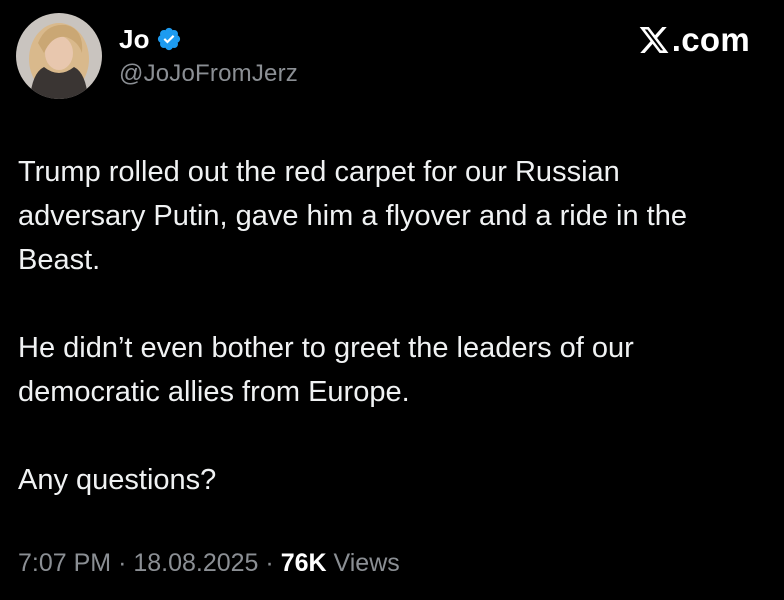 The image size is (784, 600). What do you see at coordinates (304, 563) in the screenshot?
I see `views-count: 76K` at bounding box center [304, 563].